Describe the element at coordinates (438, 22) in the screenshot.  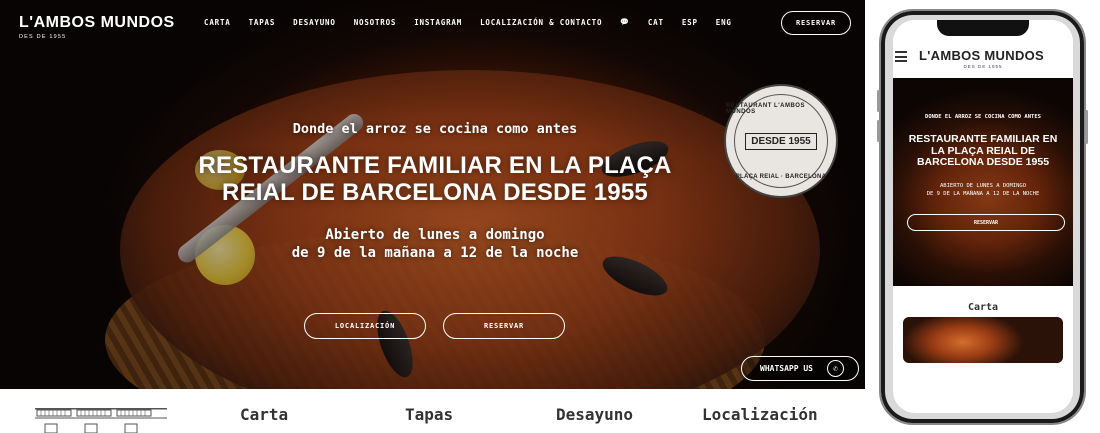
I see `nav-item-instagram: INSTAGRAM` at that location.